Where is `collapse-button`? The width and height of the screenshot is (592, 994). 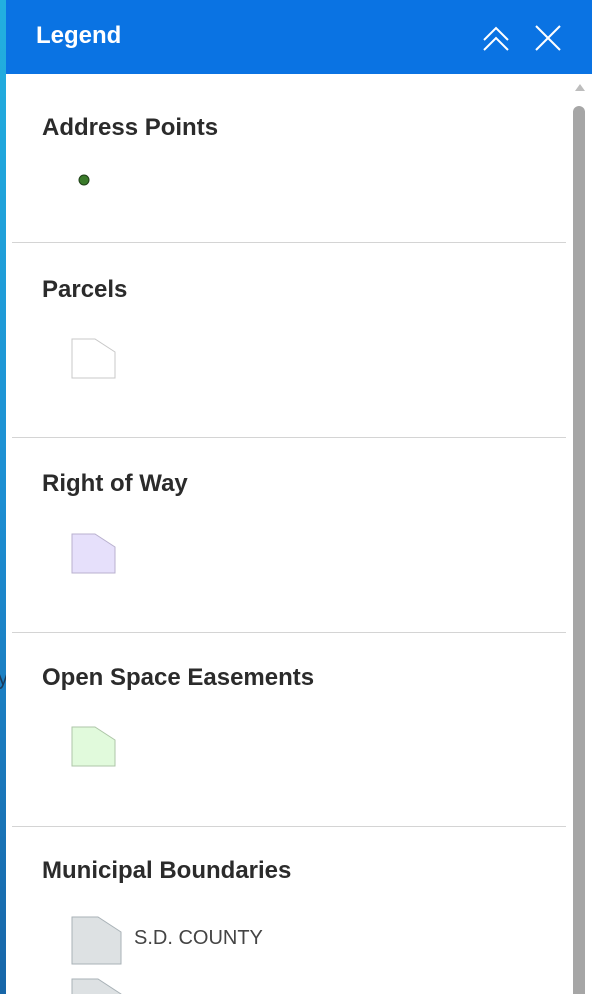
collapse-button is located at coordinates (496, 38).